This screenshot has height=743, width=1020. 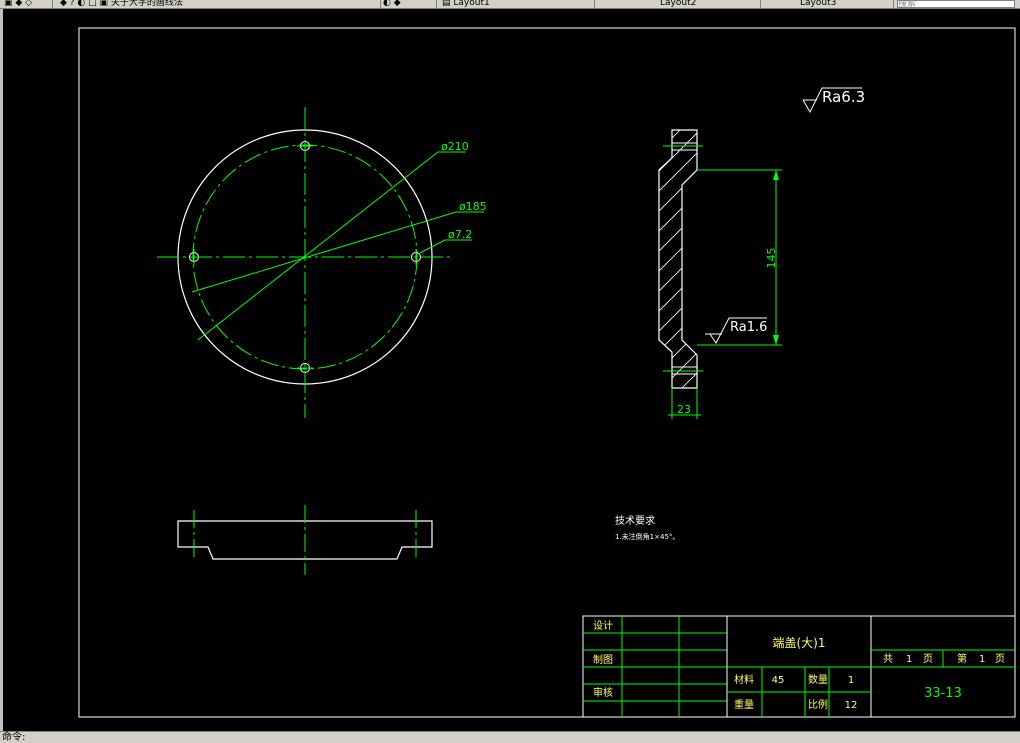 What do you see at coordinates (647, 527) in the screenshot?
I see `technical-requirements: 技术要求 1.未注倒角1×45°。` at bounding box center [647, 527].